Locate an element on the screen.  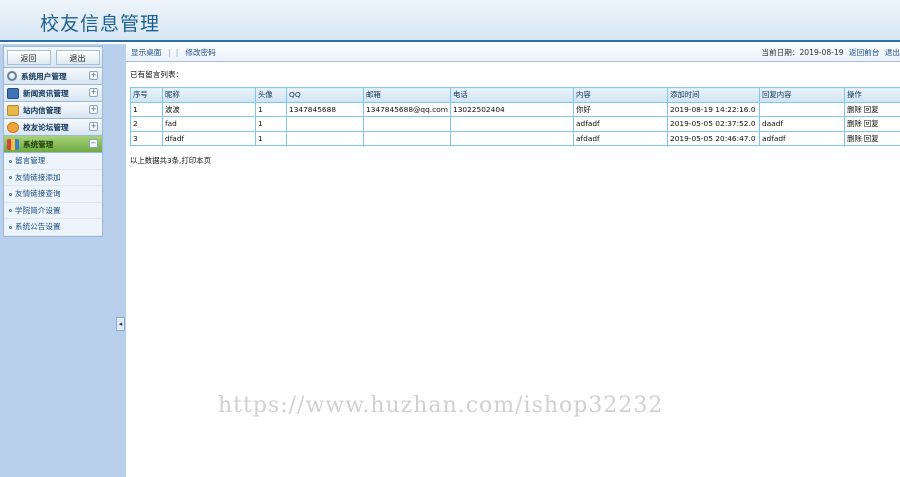
column-header: QQ is located at coordinates (325, 95).